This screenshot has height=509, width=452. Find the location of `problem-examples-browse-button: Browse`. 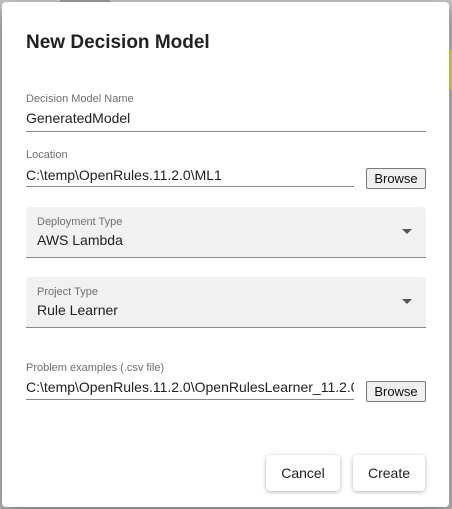

problem-examples-browse-button: Browse is located at coordinates (396, 391).